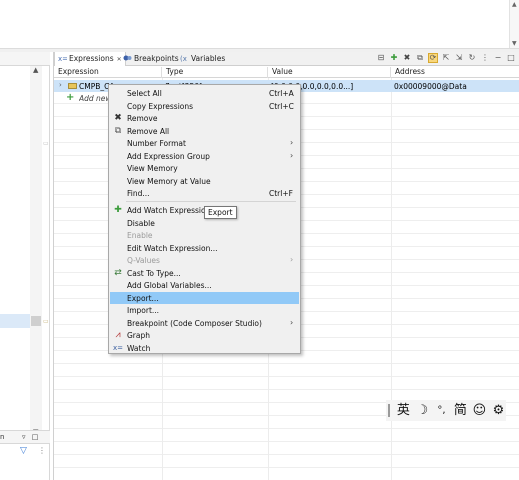 The image size is (519, 480). What do you see at coordinates (204, 118) in the screenshot?
I see `menu-item-remove: ✖ Remove` at bounding box center [204, 118].